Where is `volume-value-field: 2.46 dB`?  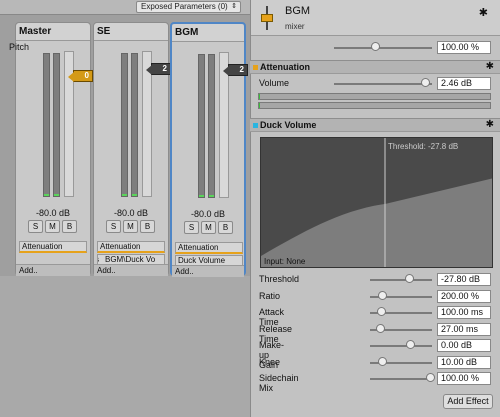 volume-value-field: 2.46 dB is located at coordinates (464, 83).